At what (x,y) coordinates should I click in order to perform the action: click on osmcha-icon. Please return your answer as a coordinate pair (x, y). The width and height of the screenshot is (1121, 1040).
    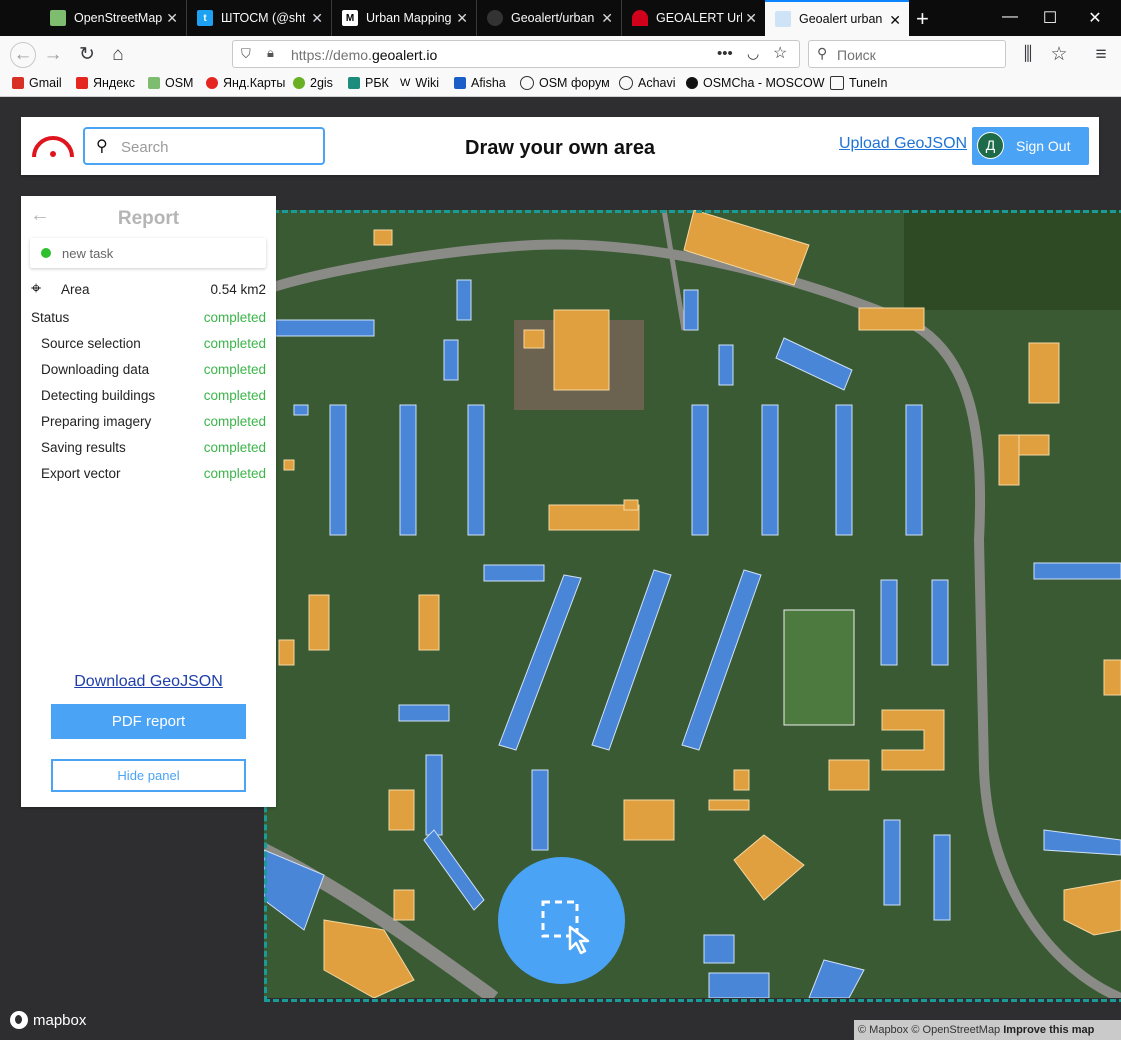
    Looking at the image, I should click on (692, 83).